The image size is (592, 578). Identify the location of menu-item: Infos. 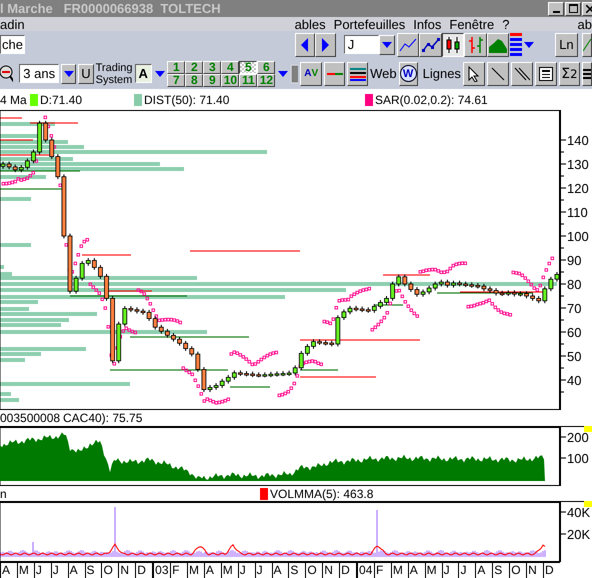
(427, 24).